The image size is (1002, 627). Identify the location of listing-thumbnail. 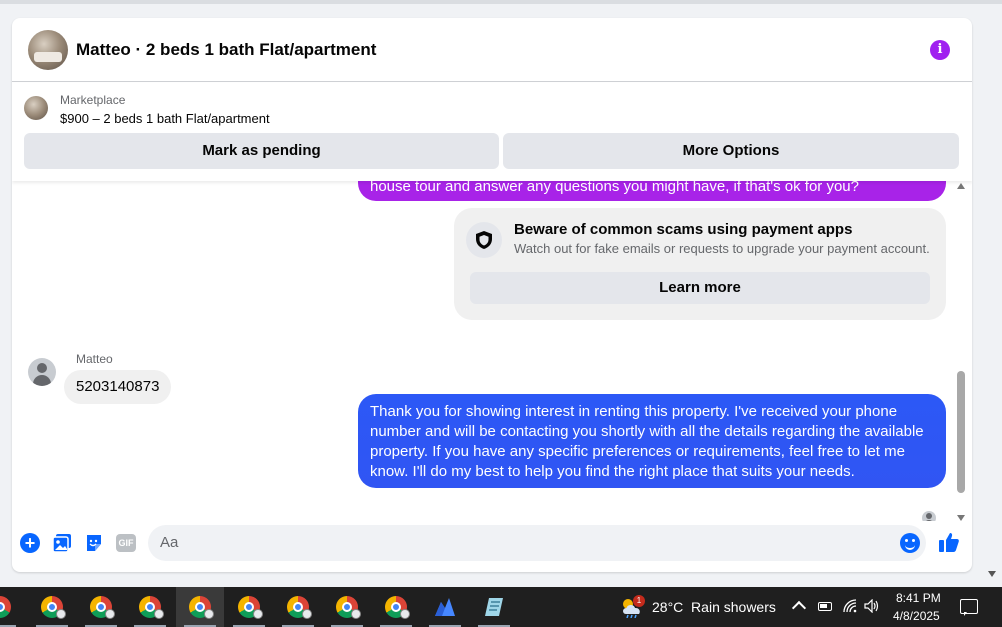
(36, 108).